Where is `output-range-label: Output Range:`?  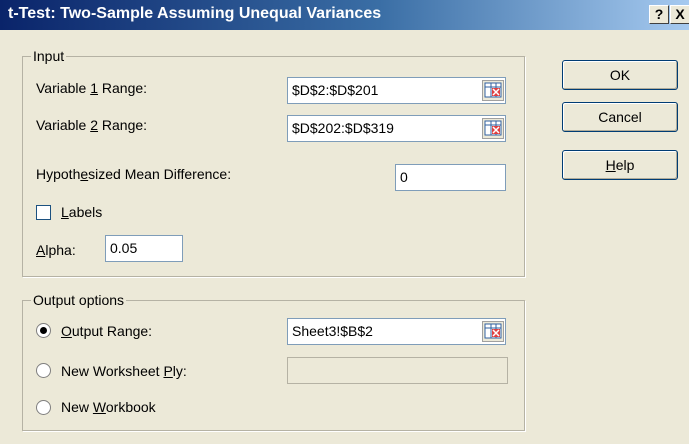
output-range-label: Output Range: is located at coordinates (107, 331).